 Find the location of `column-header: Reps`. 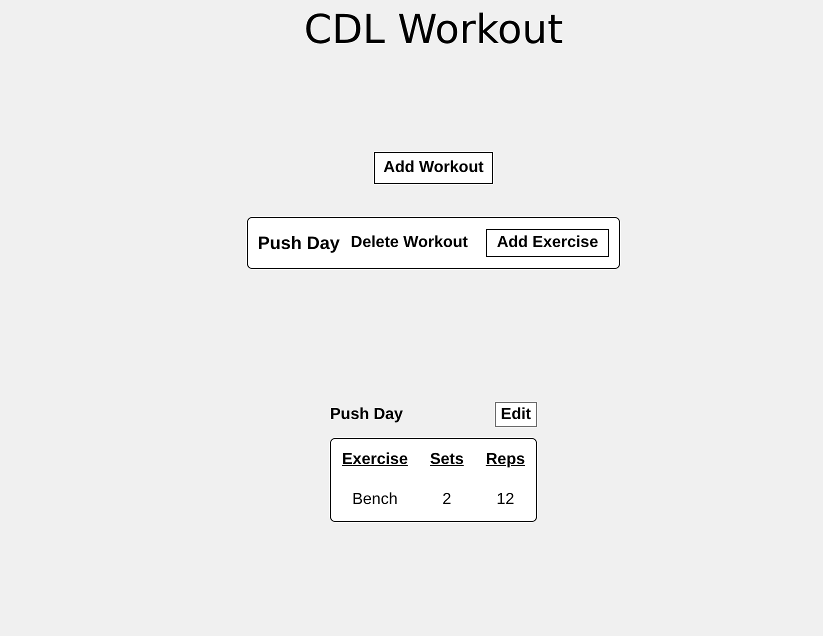

column-header: Reps is located at coordinates (505, 460).